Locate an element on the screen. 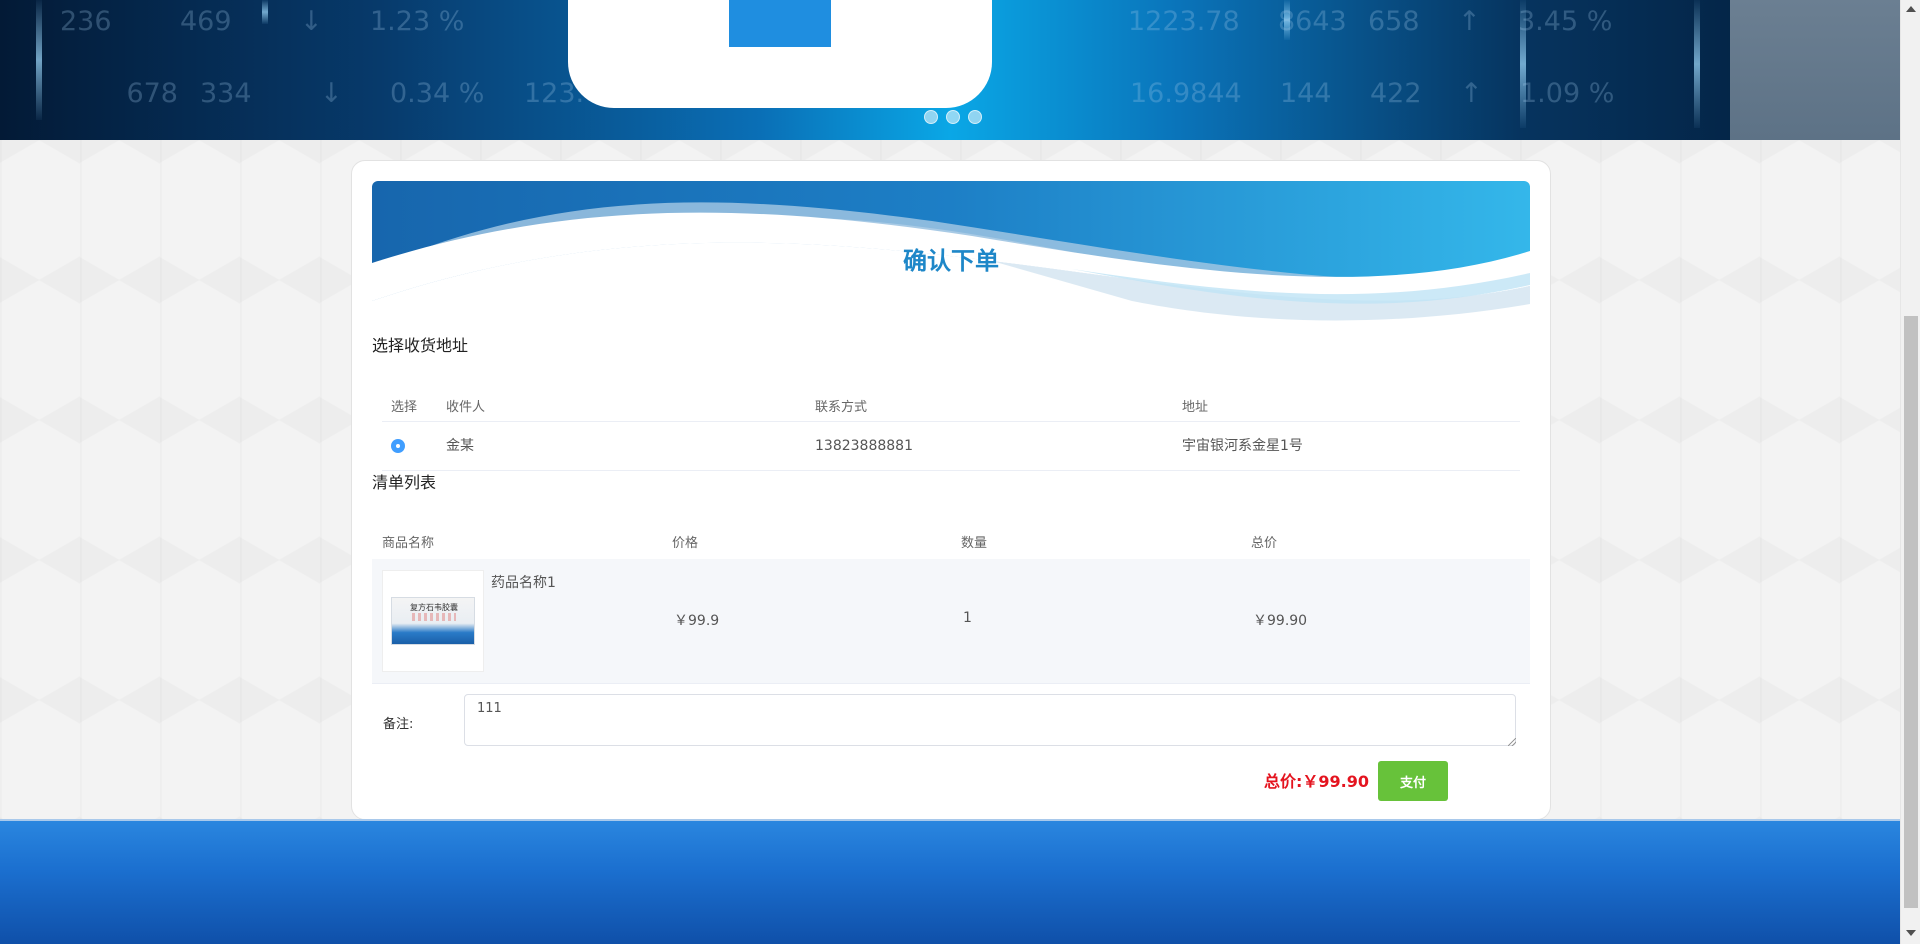 Image resolution: width=1920 pixels, height=944 pixels. product-quantity: 1 is located at coordinates (967, 618).